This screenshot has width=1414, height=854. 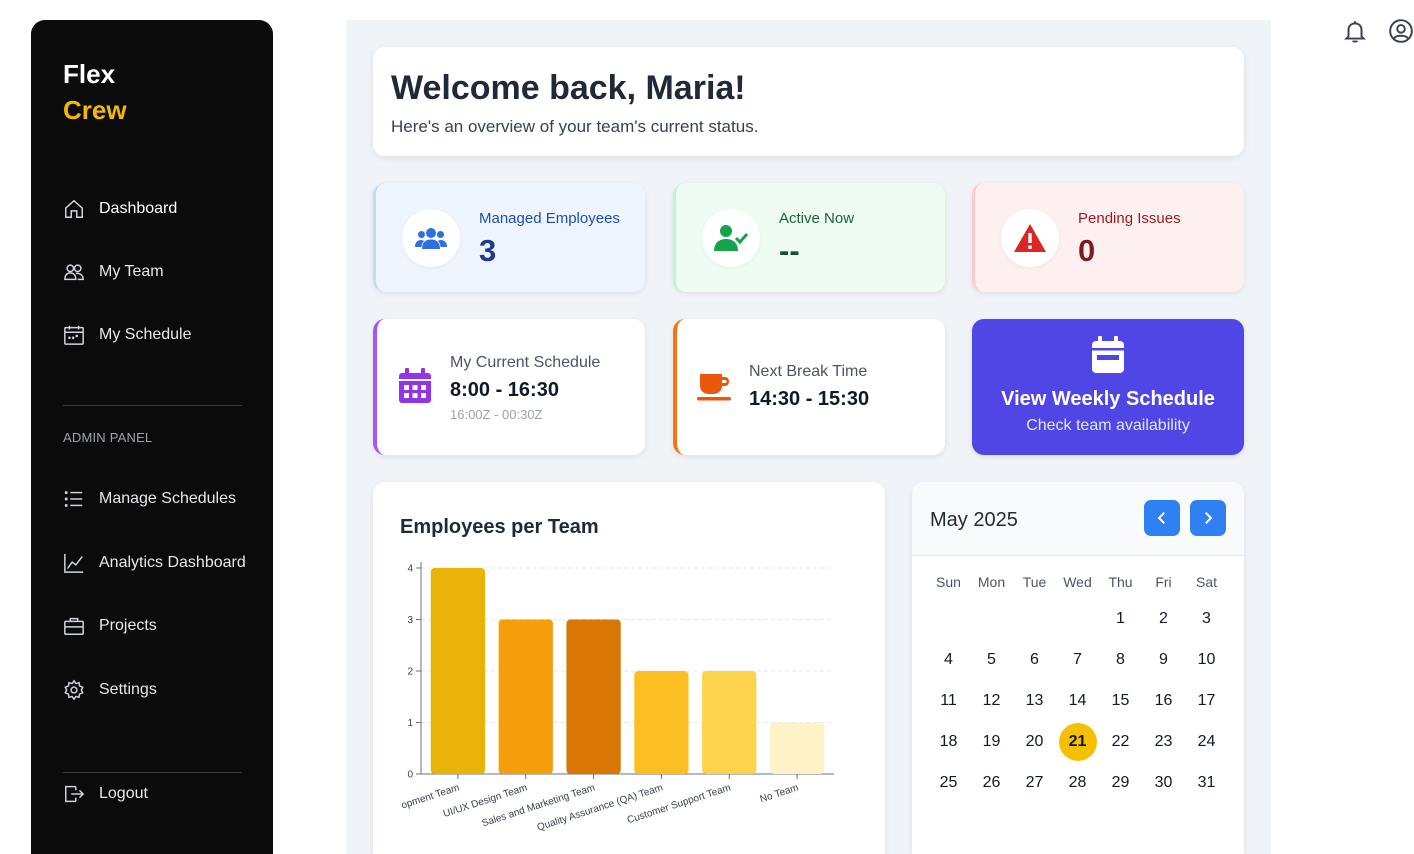 I want to click on admin-panel-label: ADMIN PANEL, so click(x=108, y=437).